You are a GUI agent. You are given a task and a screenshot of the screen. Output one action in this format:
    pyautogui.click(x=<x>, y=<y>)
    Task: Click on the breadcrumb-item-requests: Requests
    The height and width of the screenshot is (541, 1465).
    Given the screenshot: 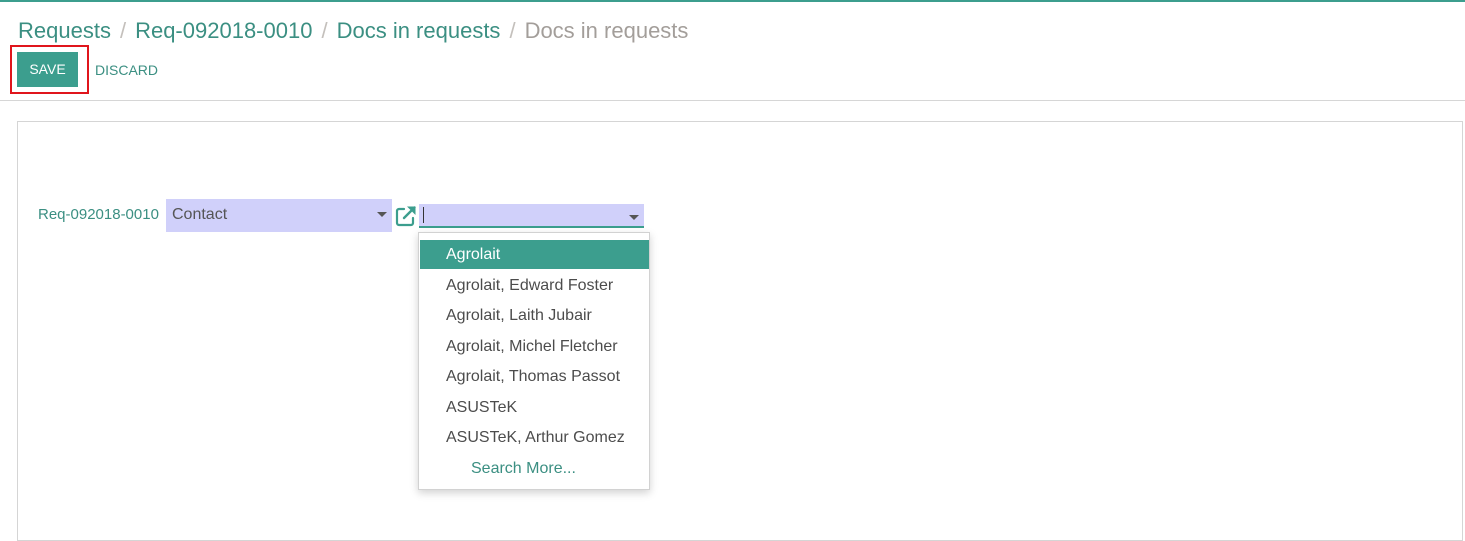 What is the action you would take?
    pyautogui.click(x=64, y=30)
    